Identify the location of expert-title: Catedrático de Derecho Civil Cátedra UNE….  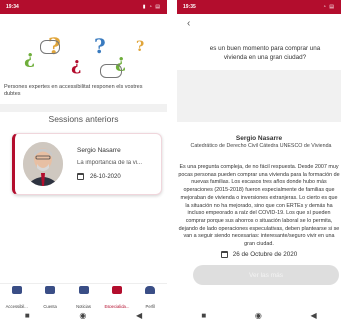
(261, 146).